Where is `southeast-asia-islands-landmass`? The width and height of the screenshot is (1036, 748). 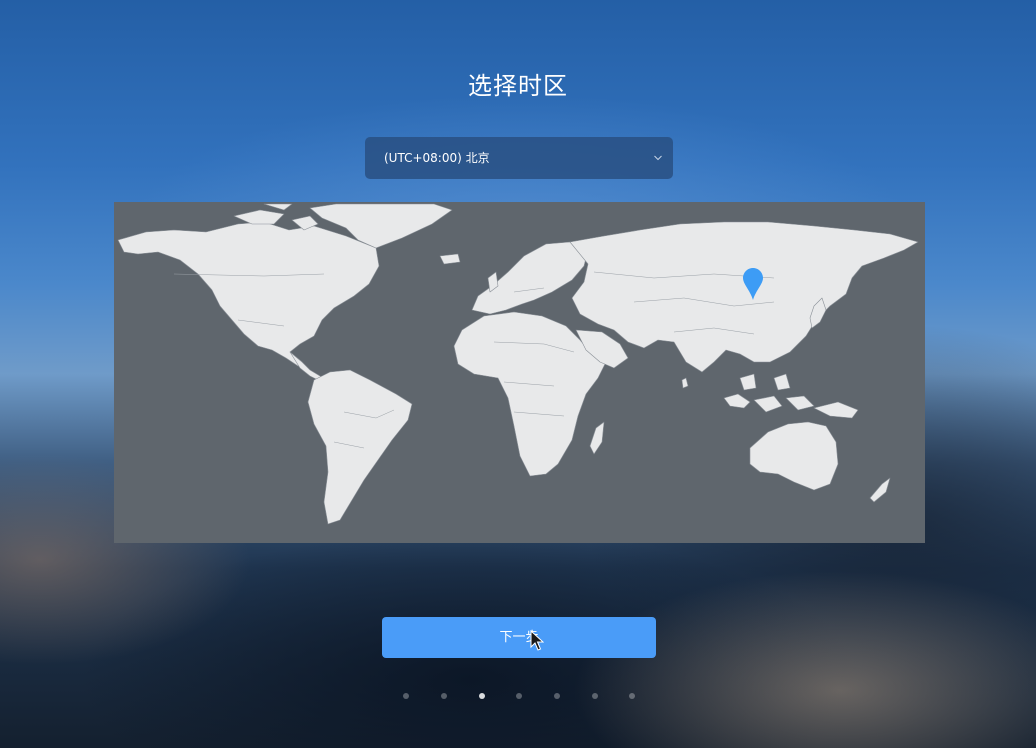 southeast-asia-islands-landmass is located at coordinates (769, 393).